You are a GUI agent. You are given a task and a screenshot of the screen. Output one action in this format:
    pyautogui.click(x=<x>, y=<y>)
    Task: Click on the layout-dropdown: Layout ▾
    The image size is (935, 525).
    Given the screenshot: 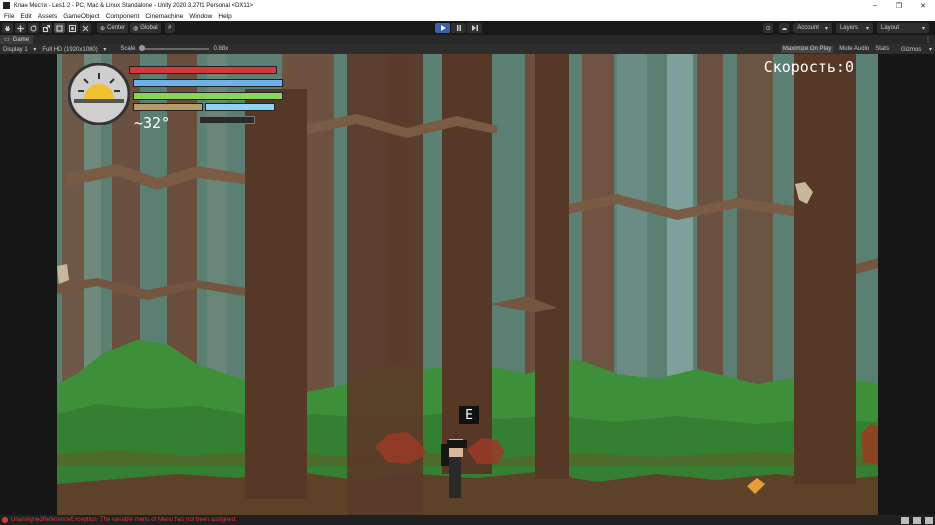 What is the action you would take?
    pyautogui.click(x=903, y=28)
    